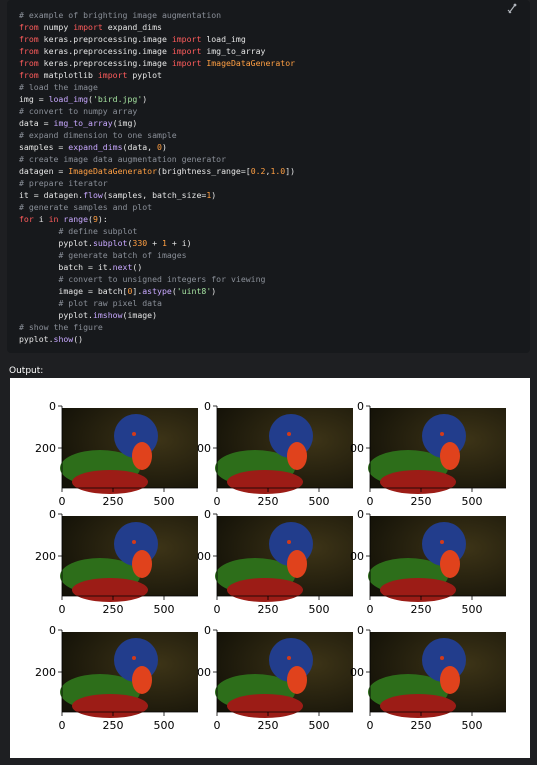 The image size is (537, 765). Describe the element at coordinates (76, 219) in the screenshot. I see `code-token: range` at that location.